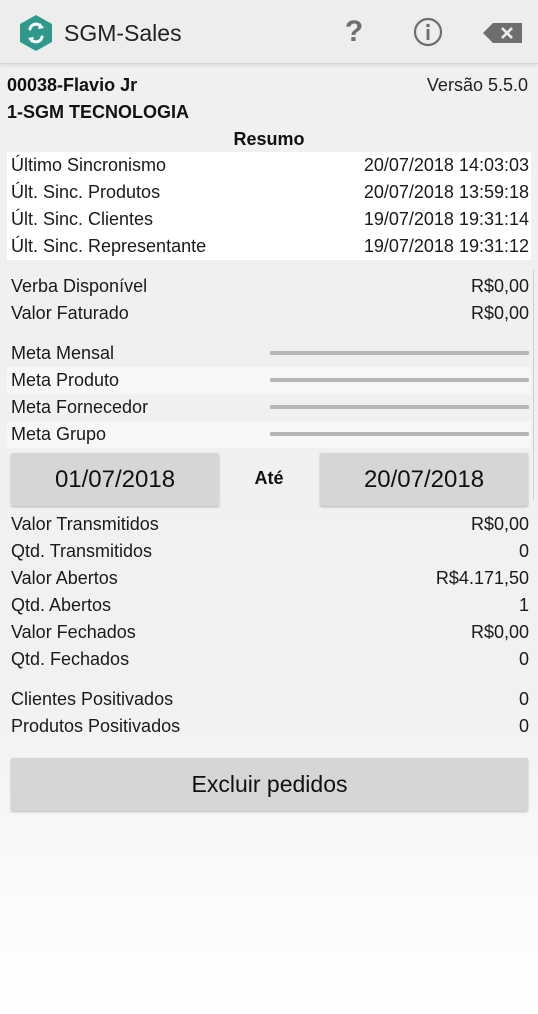 The width and height of the screenshot is (538, 1014). What do you see at coordinates (269, 478) in the screenshot?
I see `date-separator: Até` at bounding box center [269, 478].